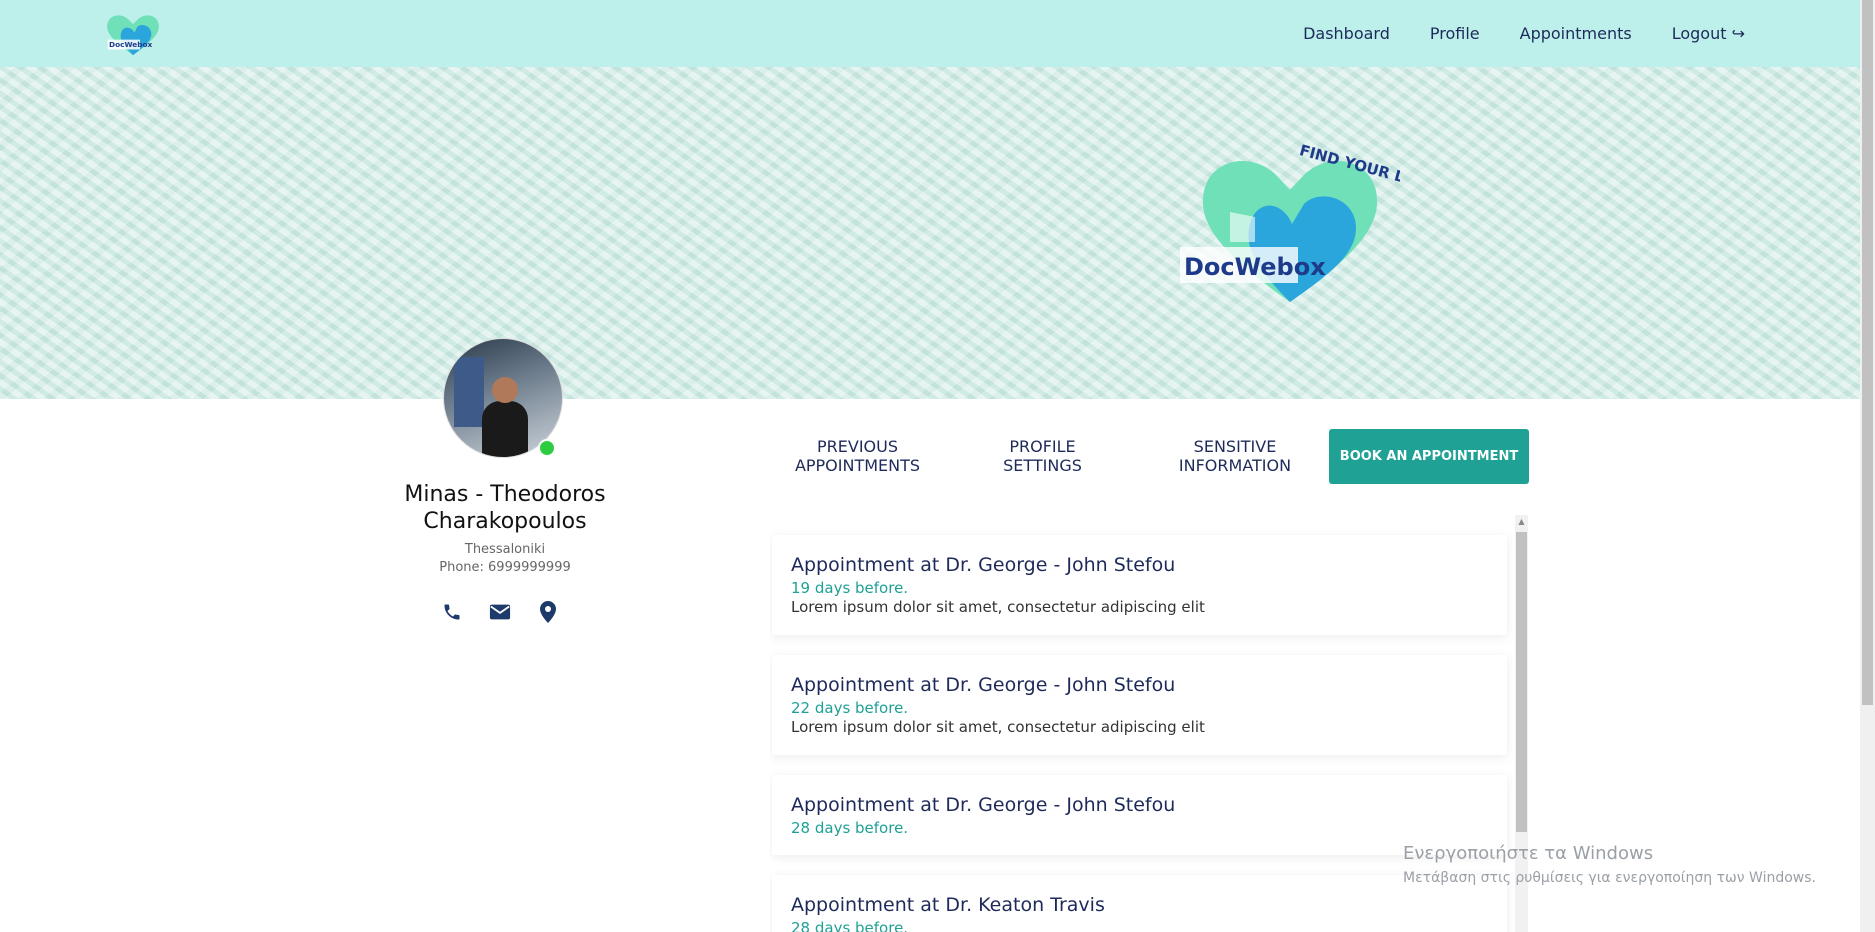 This screenshot has height=932, width=1875. Describe the element at coordinates (505, 567) in the screenshot. I see `patient-phone: Phone: 6999999999` at that location.